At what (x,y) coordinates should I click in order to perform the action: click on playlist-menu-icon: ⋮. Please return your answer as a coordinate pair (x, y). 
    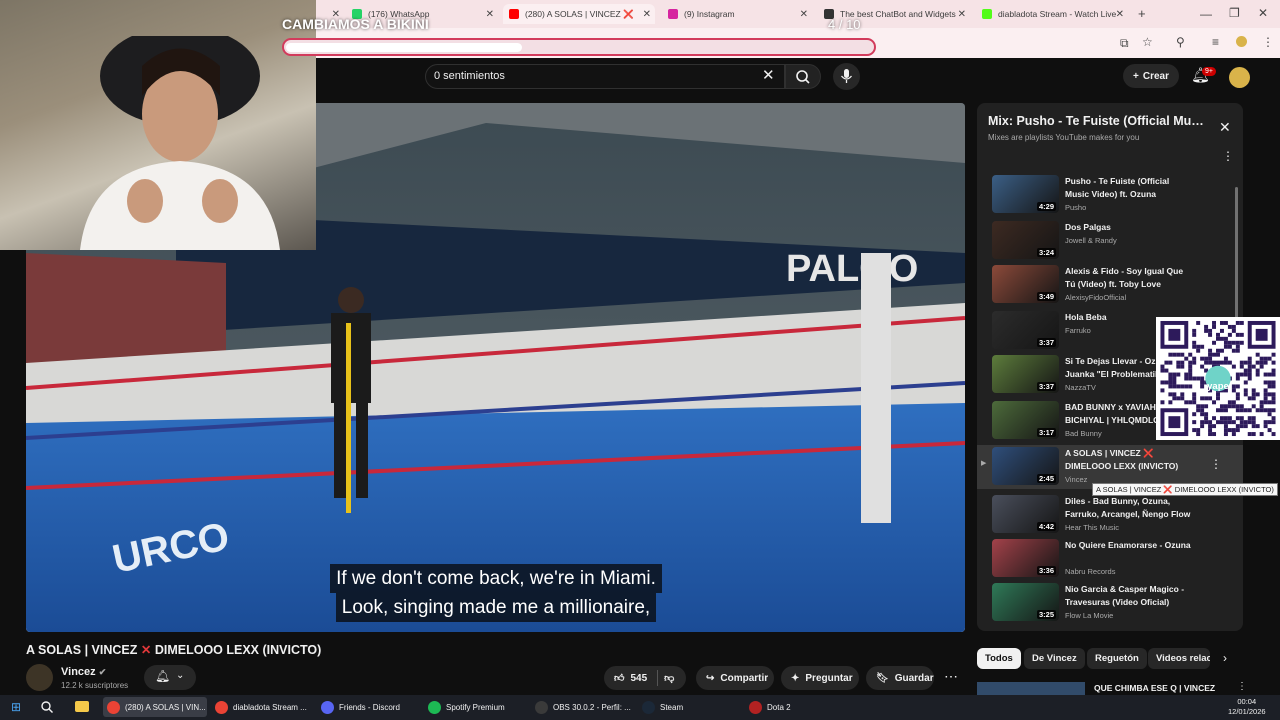
    Looking at the image, I should click on (1228, 156).